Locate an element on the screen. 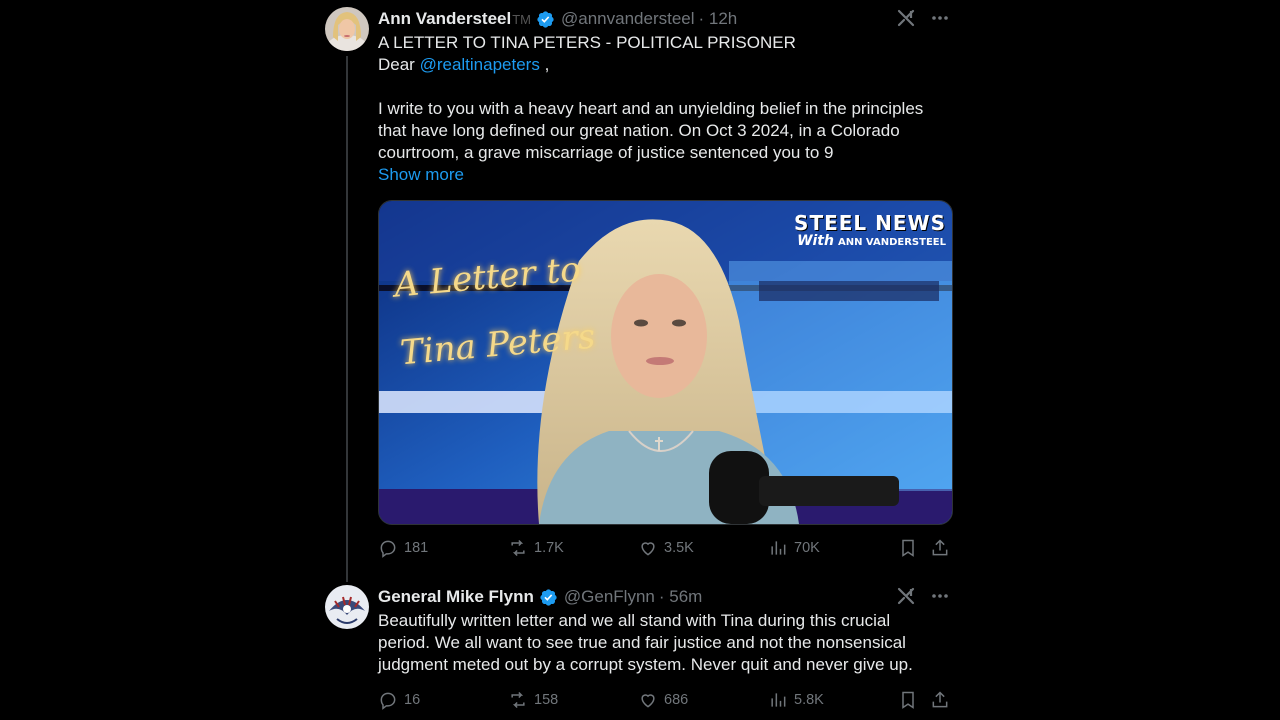 This screenshot has width=1280, height=720. views-button: 5.8K is located at coordinates (796, 700).